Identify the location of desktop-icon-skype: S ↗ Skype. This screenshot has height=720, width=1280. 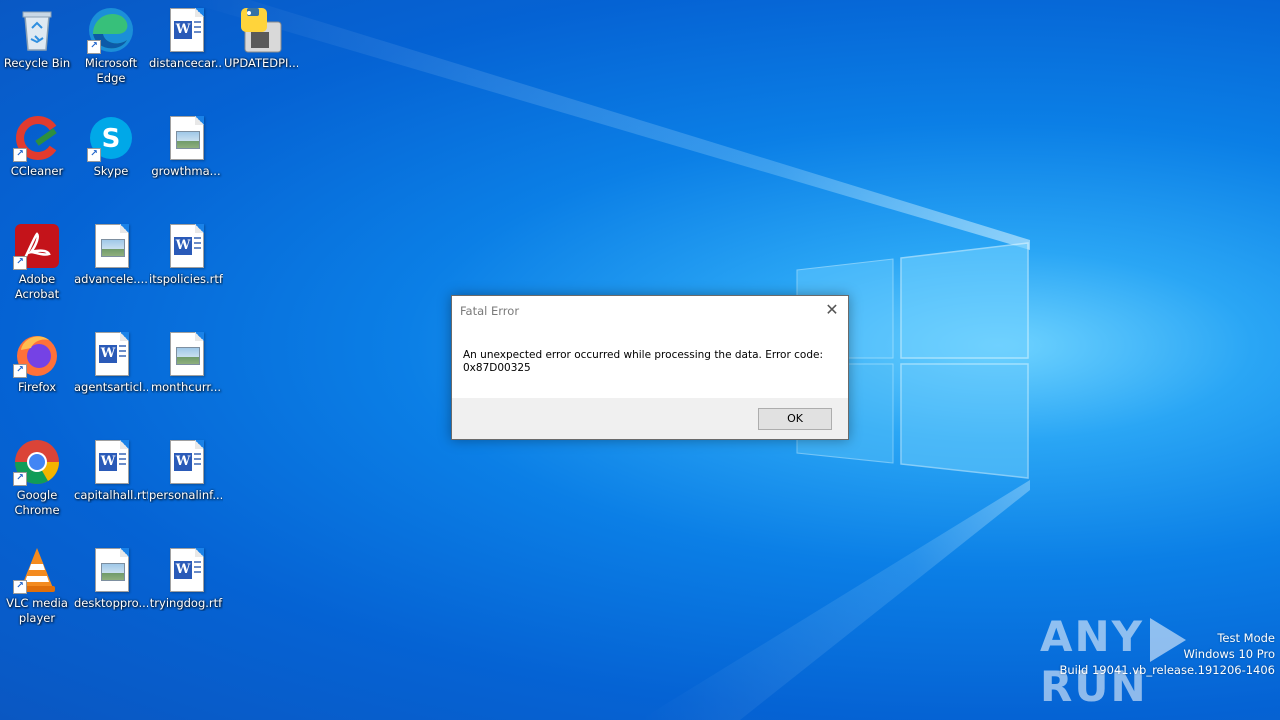
(111, 158).